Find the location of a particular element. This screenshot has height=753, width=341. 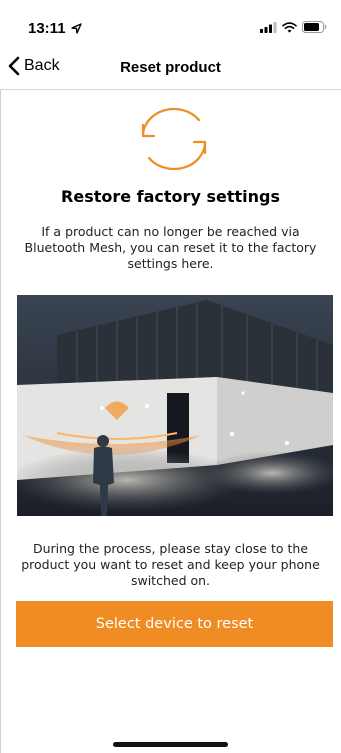

battery-icon is located at coordinates (314, 27).